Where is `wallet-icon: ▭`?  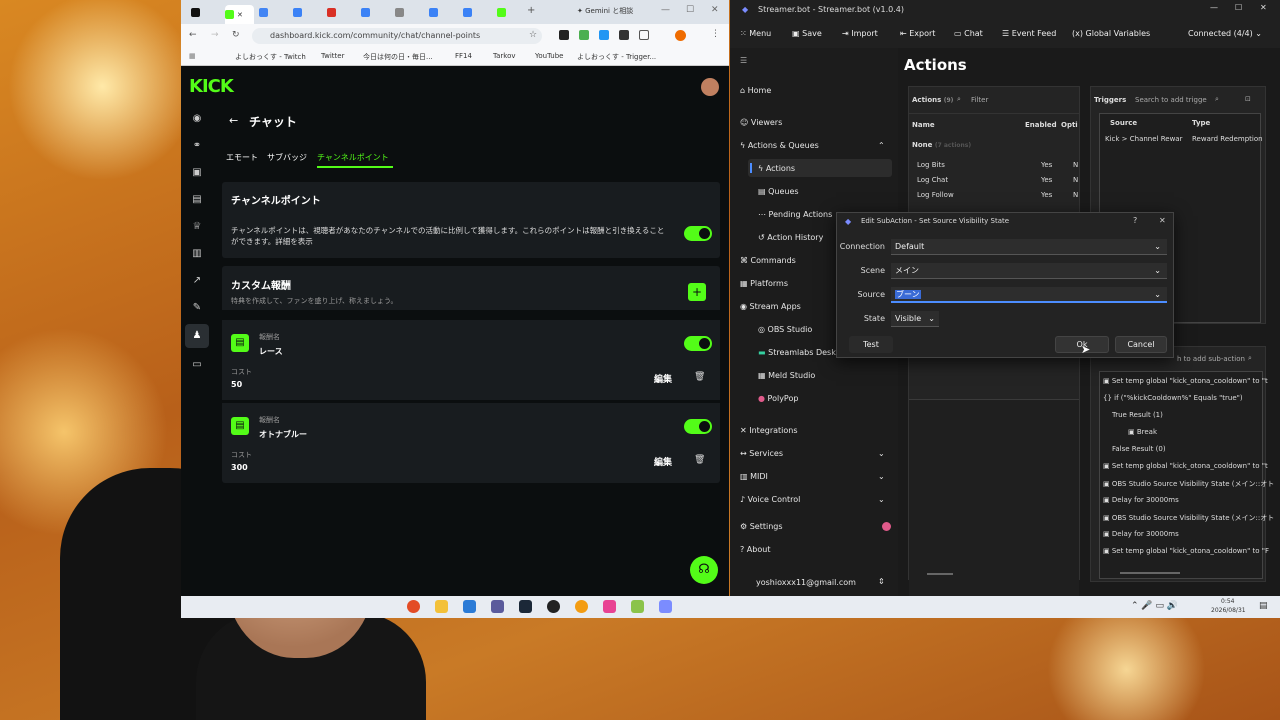 wallet-icon: ▭ is located at coordinates (197, 365).